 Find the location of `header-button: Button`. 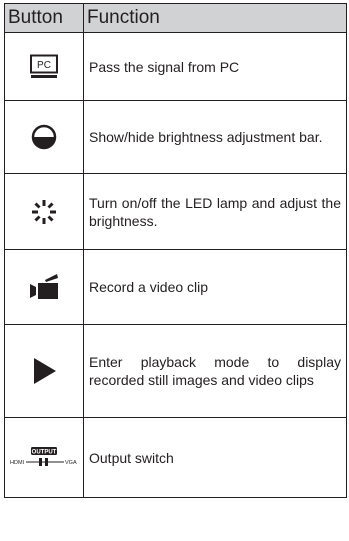

header-button: Button is located at coordinates (44, 18).